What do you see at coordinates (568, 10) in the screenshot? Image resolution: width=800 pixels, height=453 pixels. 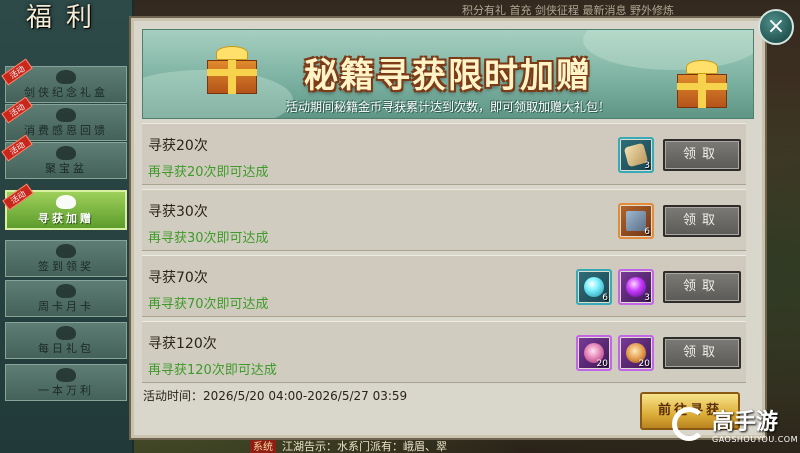 I see `world-top-menu-text: 积分有礼 首充 剑侠征程 最新消息 野外修炼` at bounding box center [568, 10].